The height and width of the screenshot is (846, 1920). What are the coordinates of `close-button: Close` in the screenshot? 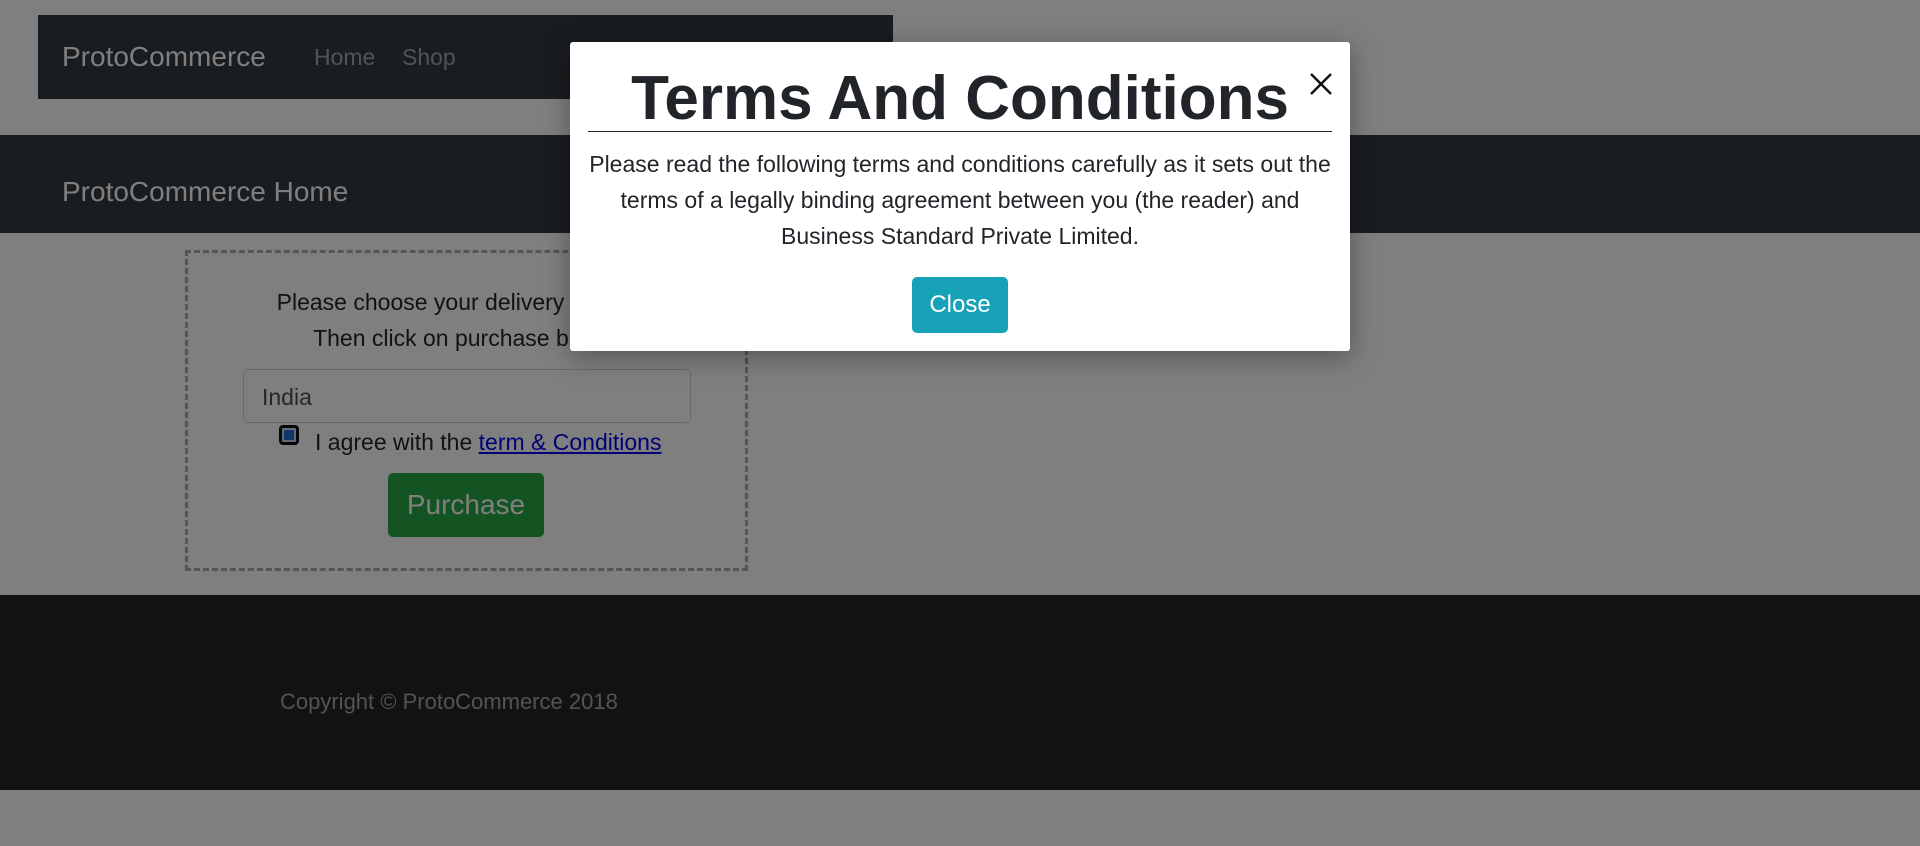 It's located at (960, 305).